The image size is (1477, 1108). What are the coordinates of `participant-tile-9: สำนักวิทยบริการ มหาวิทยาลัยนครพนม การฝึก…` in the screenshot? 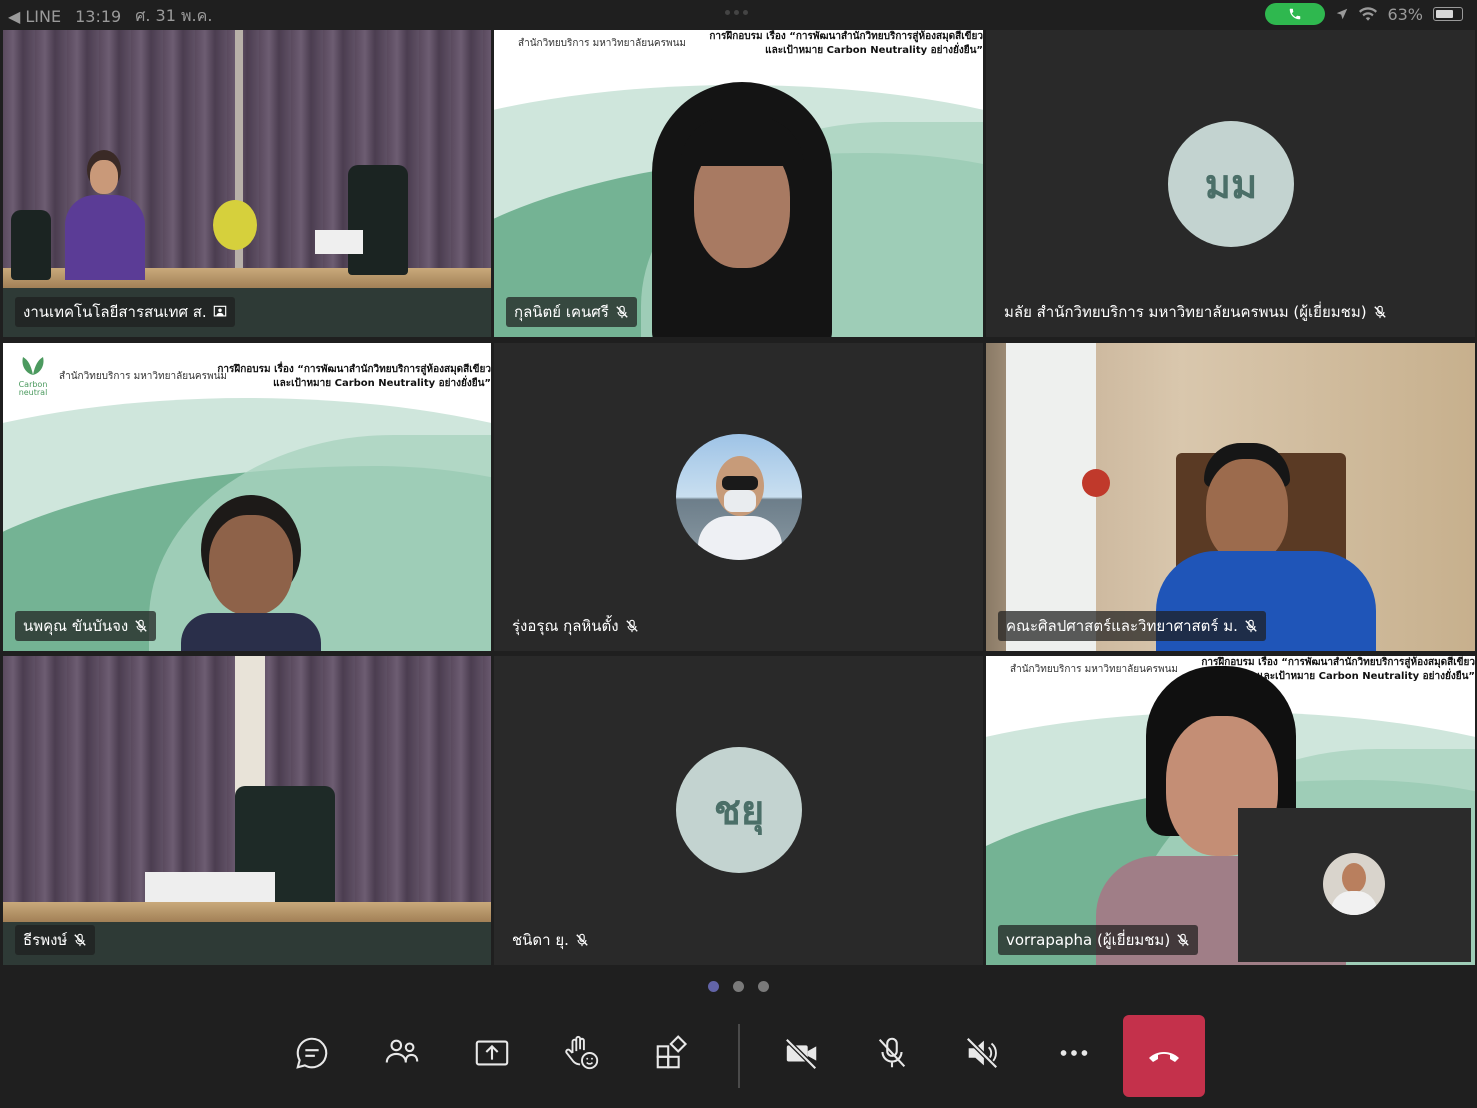 It's located at (1230, 810).